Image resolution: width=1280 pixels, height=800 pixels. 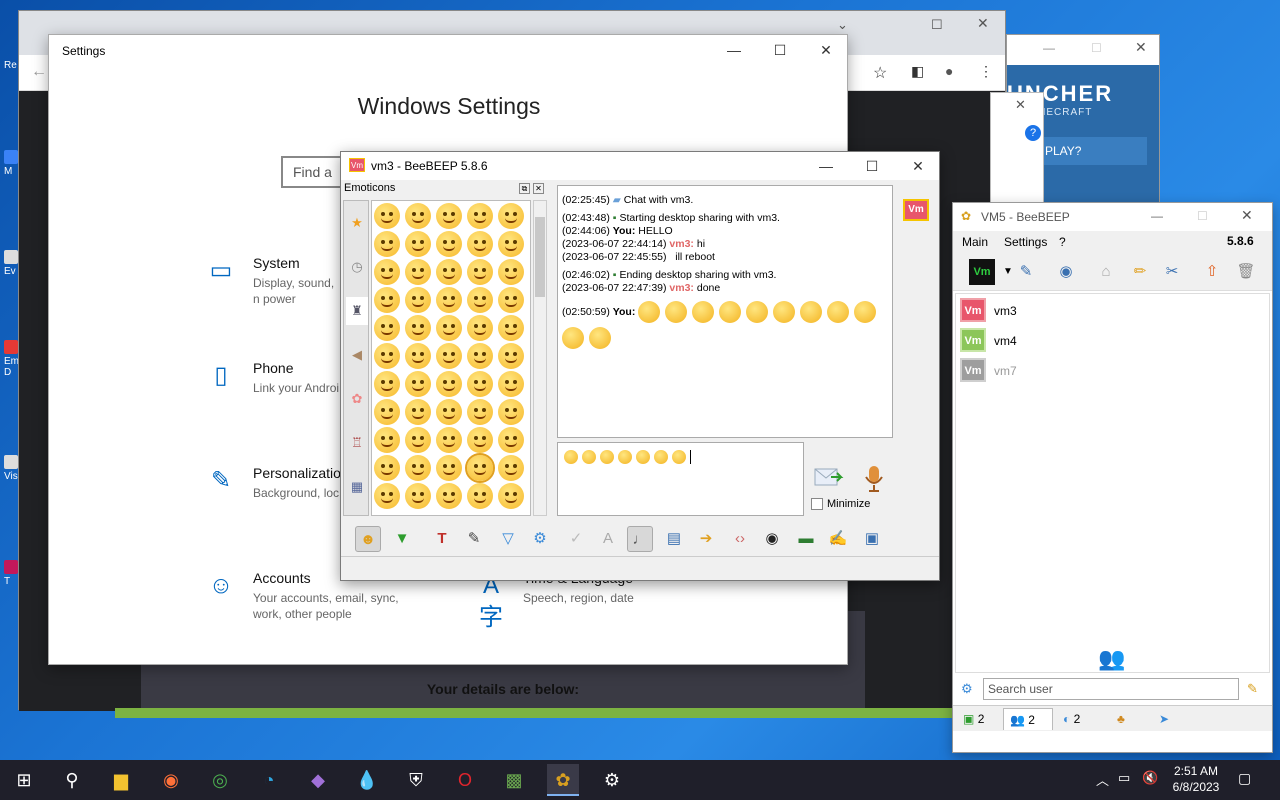 What do you see at coordinates (121, 780) in the screenshot?
I see `file-explorer-icon: ▆` at bounding box center [121, 780].